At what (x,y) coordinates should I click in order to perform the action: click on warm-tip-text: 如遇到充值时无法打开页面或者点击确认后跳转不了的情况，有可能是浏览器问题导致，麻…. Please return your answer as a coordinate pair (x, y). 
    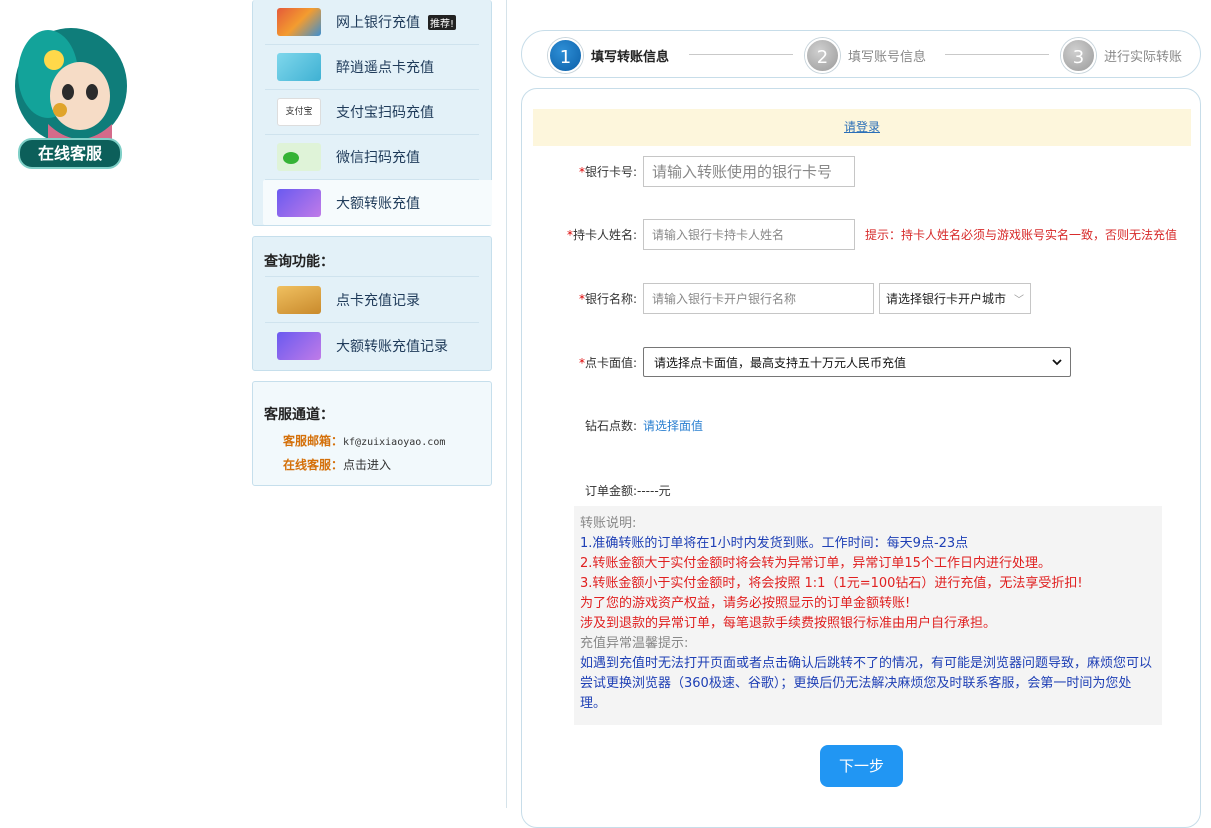
    Looking at the image, I should click on (866, 683).